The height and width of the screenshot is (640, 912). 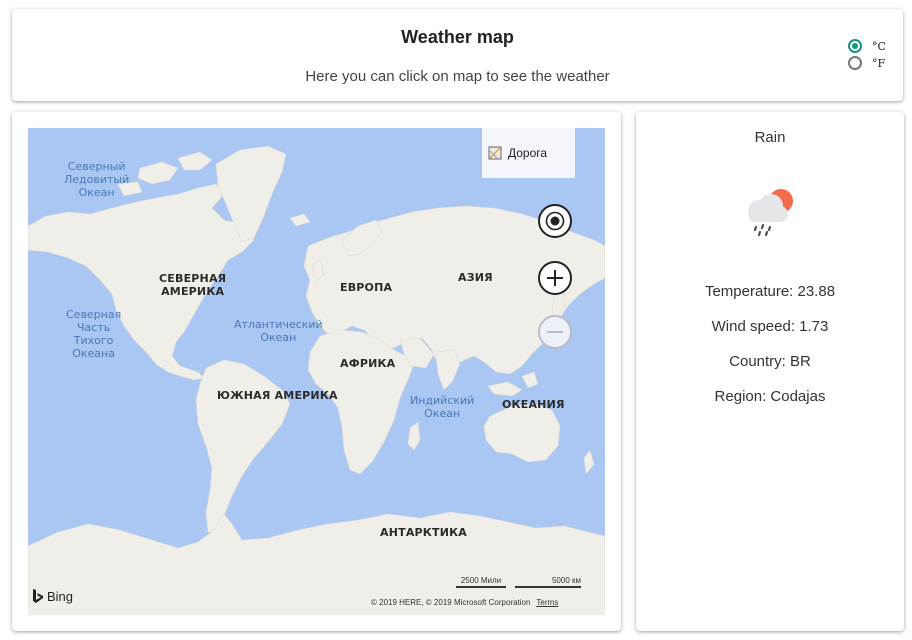 What do you see at coordinates (770, 213) in the screenshot?
I see `rain-cloud-sun-icon` at bounding box center [770, 213].